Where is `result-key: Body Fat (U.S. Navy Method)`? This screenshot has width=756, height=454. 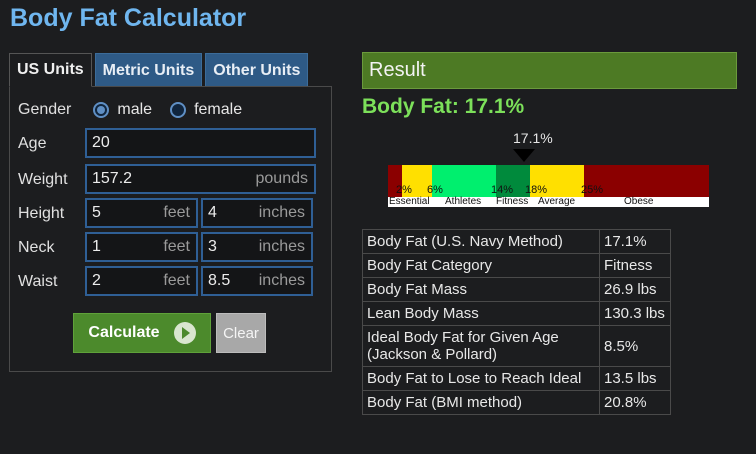
result-key: Body Fat (U.S. Navy Method) is located at coordinates (481, 241).